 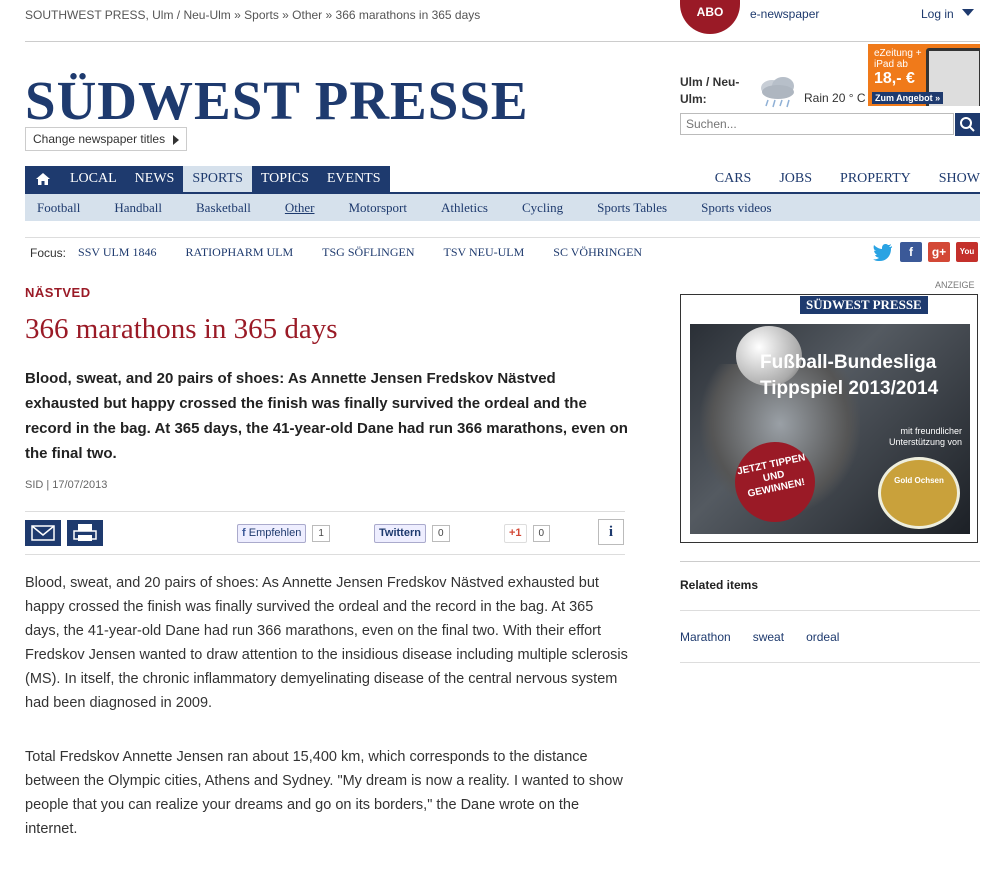 I want to click on facebook-like-button: f Empfehlen, so click(x=272, y=533).